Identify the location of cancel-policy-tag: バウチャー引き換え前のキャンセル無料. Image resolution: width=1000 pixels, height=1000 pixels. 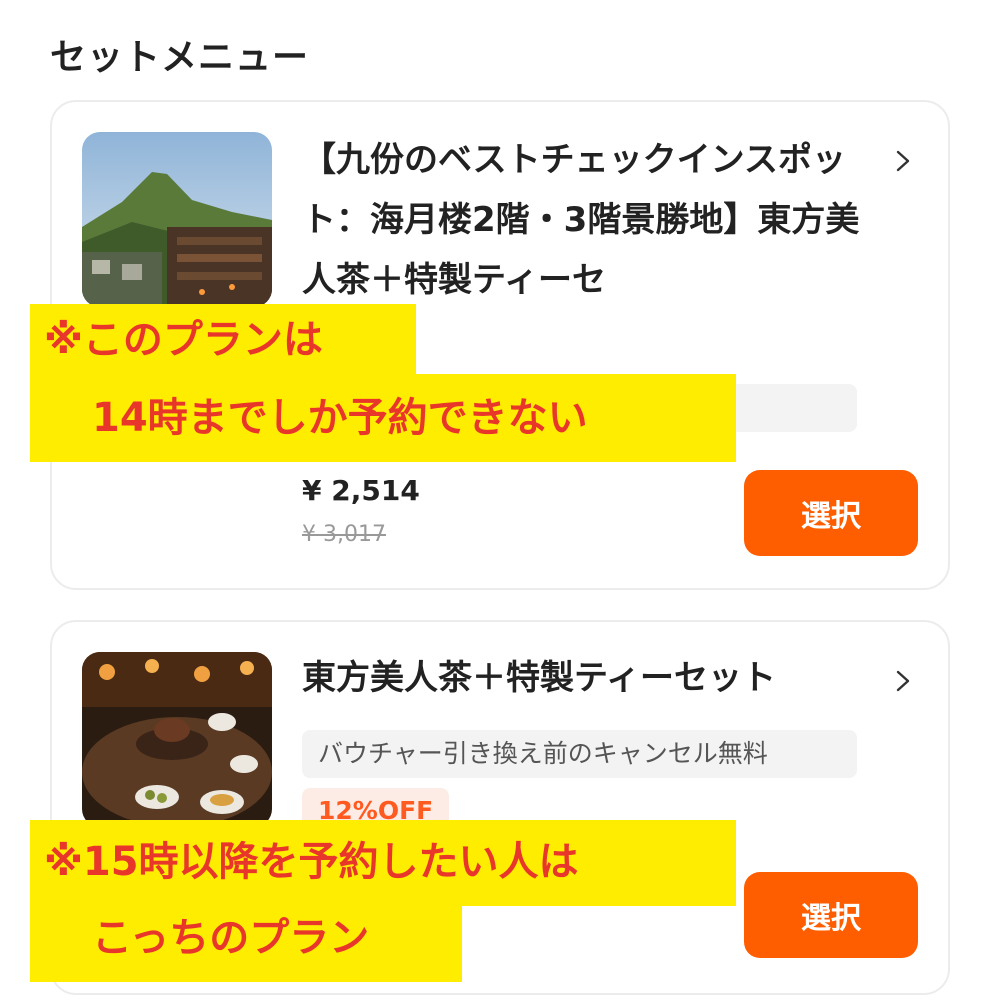
(579, 754).